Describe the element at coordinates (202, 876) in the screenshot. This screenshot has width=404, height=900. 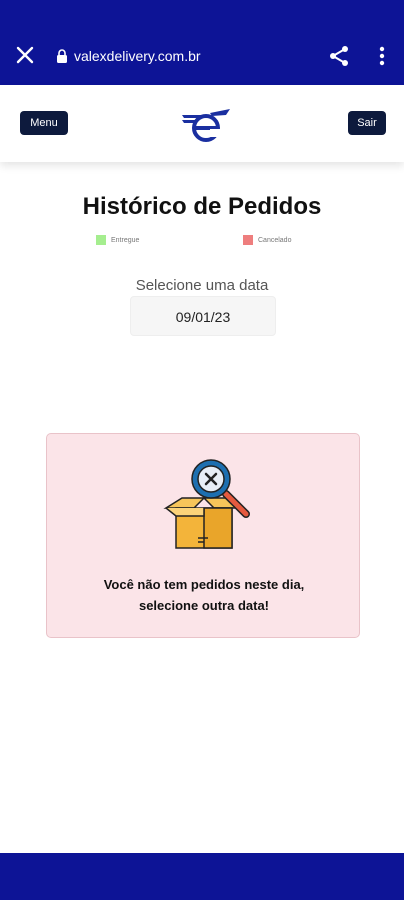
I see `system-nav-bar` at that location.